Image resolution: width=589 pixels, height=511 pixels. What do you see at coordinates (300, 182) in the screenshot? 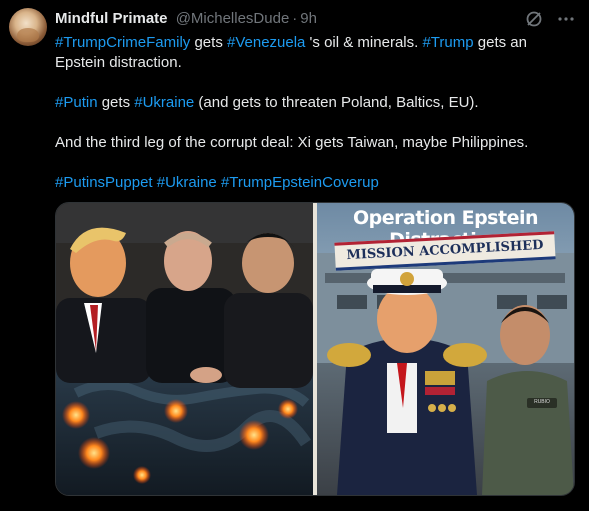
I see `hashtag-trumpepsteincoverup: #TrumpEpsteinCoverup` at bounding box center [300, 182].